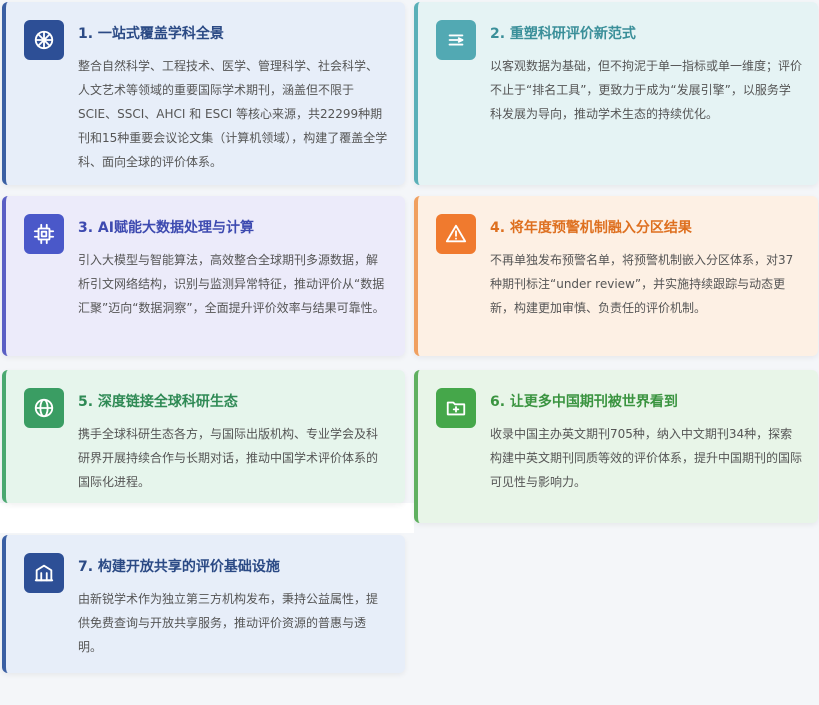 This screenshot has height=705, width=819. Describe the element at coordinates (44, 573) in the screenshot. I see `building-icon` at that location.